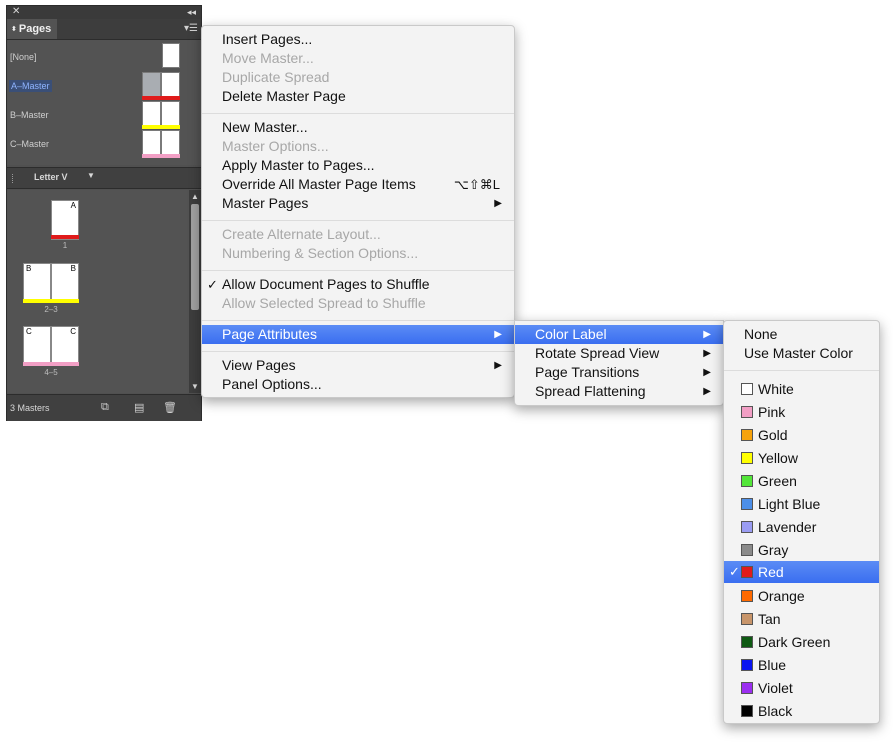 The height and width of the screenshot is (743, 893). I want to click on masters-list: [None] A–Master B–Master C–Master, so click(104, 102).